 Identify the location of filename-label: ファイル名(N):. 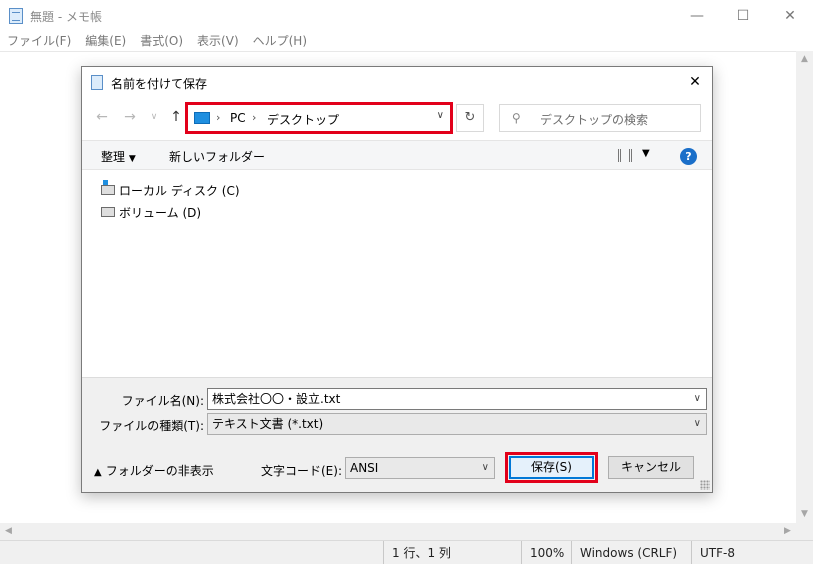
(162, 401).